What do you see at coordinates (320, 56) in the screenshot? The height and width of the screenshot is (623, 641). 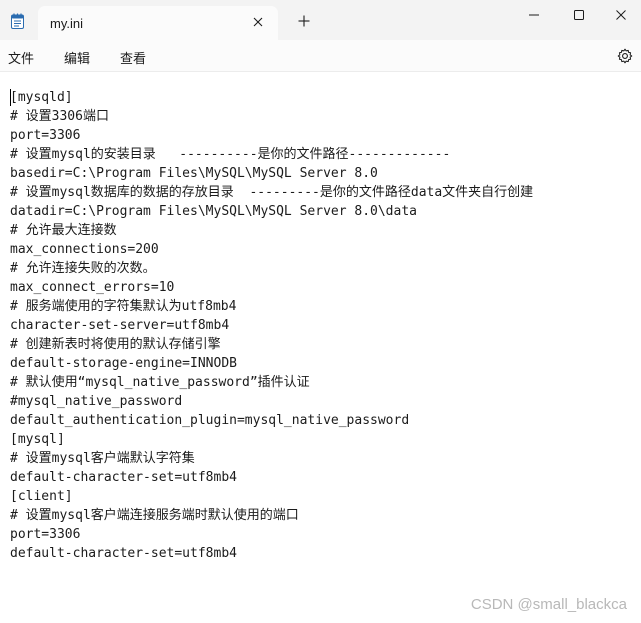 I see `menu-bar: 文件 编辑 查看` at bounding box center [320, 56].